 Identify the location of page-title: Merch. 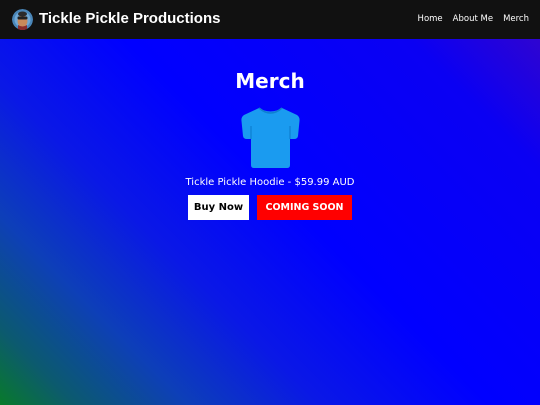
(270, 81).